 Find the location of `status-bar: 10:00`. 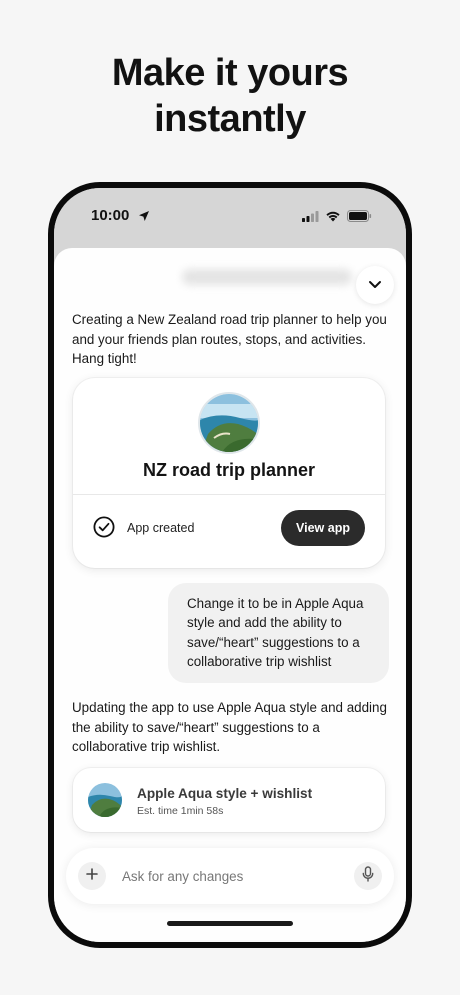

status-bar: 10:00 is located at coordinates (230, 216).